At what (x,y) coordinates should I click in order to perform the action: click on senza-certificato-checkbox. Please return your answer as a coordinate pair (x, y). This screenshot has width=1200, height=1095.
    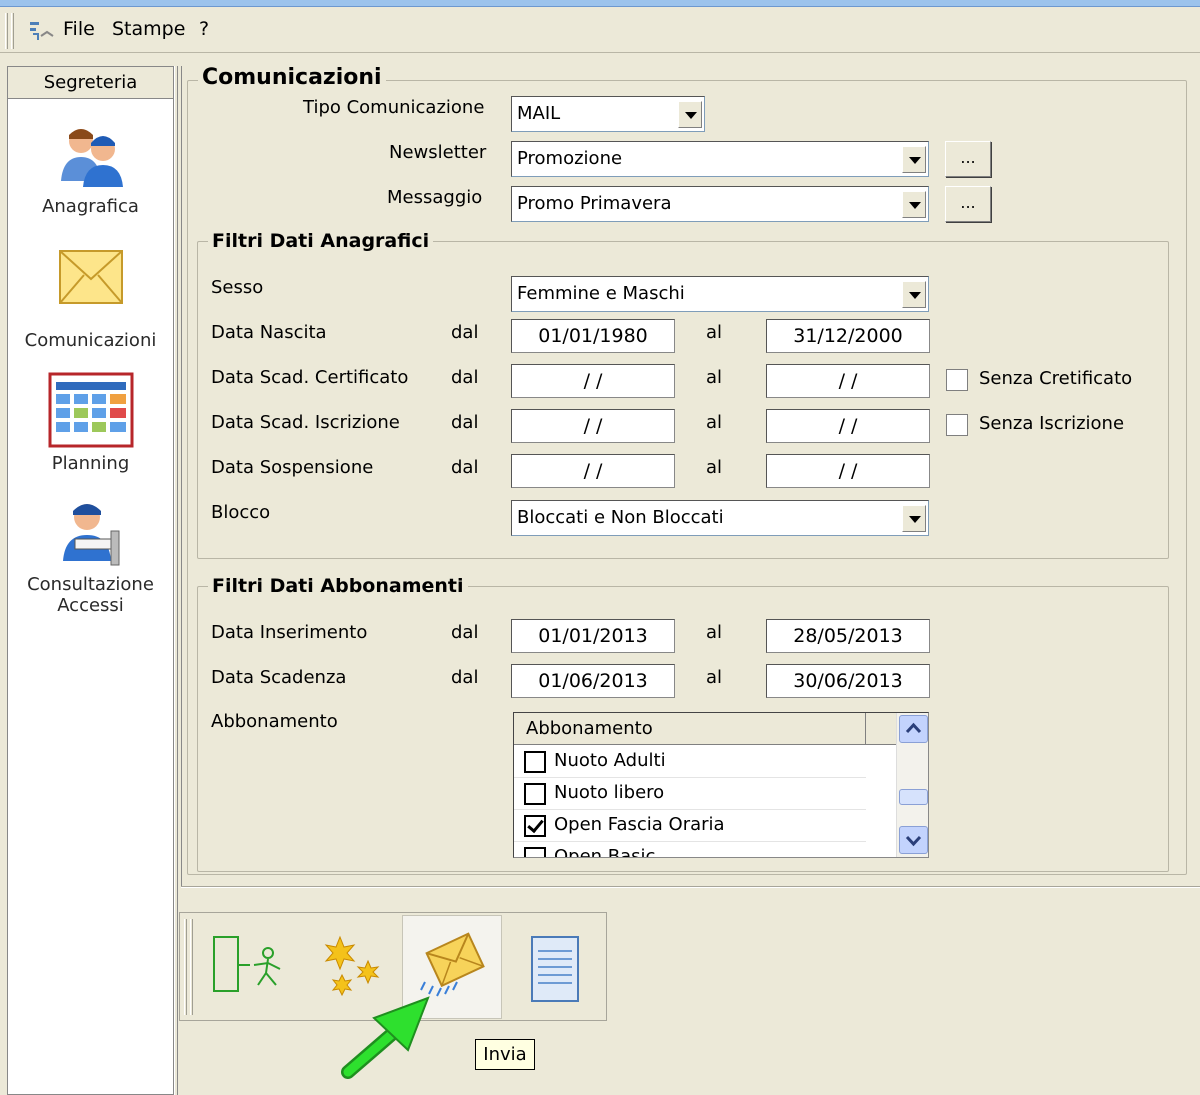
    Looking at the image, I should click on (957, 380).